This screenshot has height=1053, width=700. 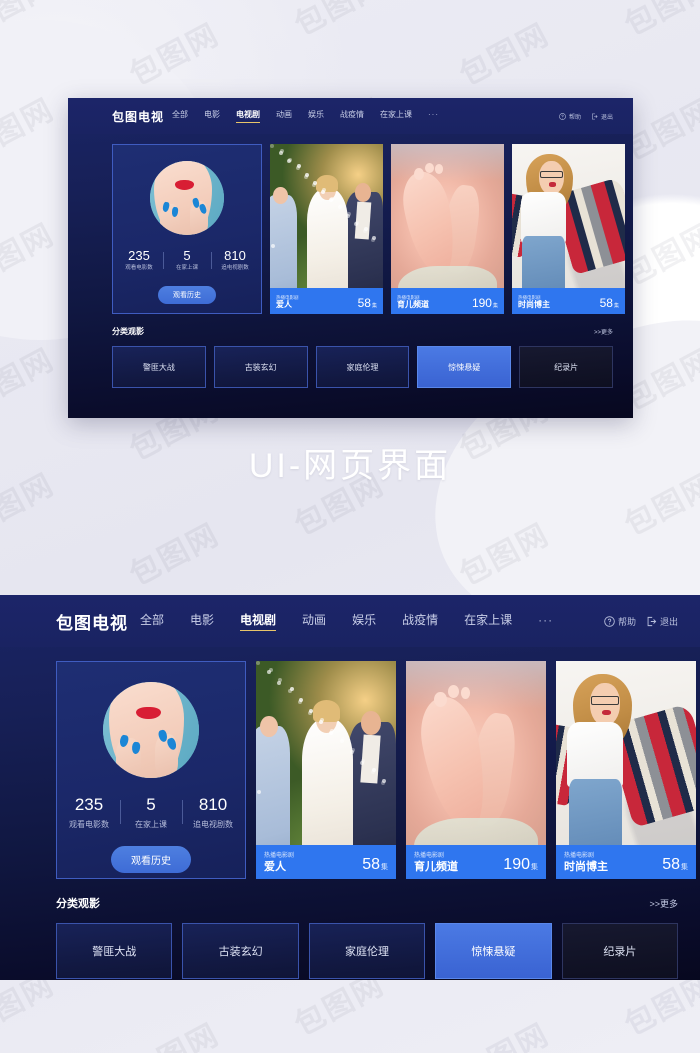 I want to click on category-buttons: 警匪大战 古装玄幻 家庭伦理 惊悚悬疑 纪录片, so click(x=367, y=951).